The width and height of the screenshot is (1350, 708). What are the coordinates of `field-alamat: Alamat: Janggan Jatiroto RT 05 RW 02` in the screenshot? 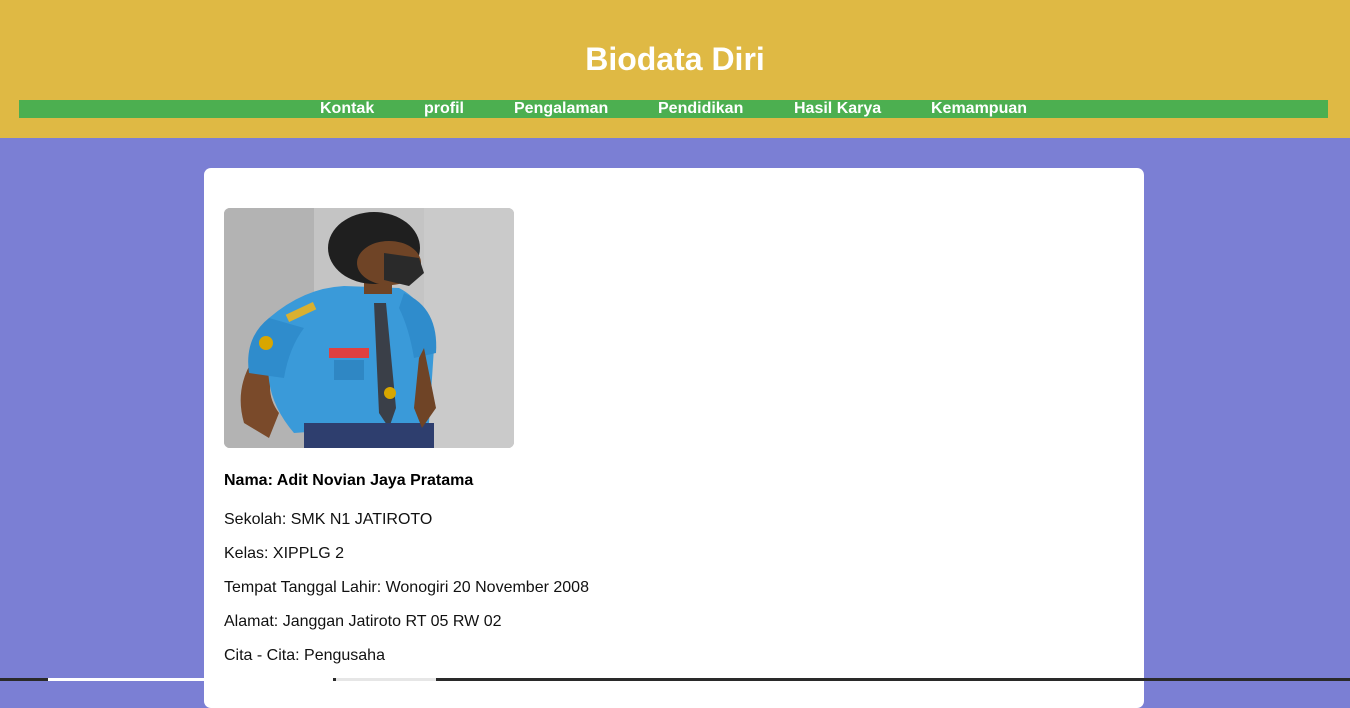 It's located at (363, 621).